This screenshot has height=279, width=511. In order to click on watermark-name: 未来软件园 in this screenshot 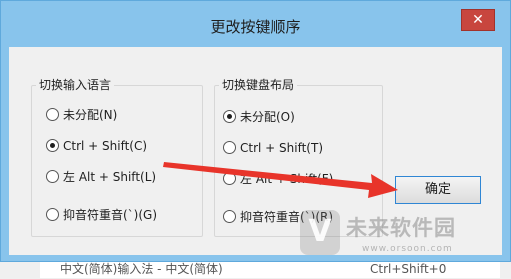, I will do `click(401, 228)`.